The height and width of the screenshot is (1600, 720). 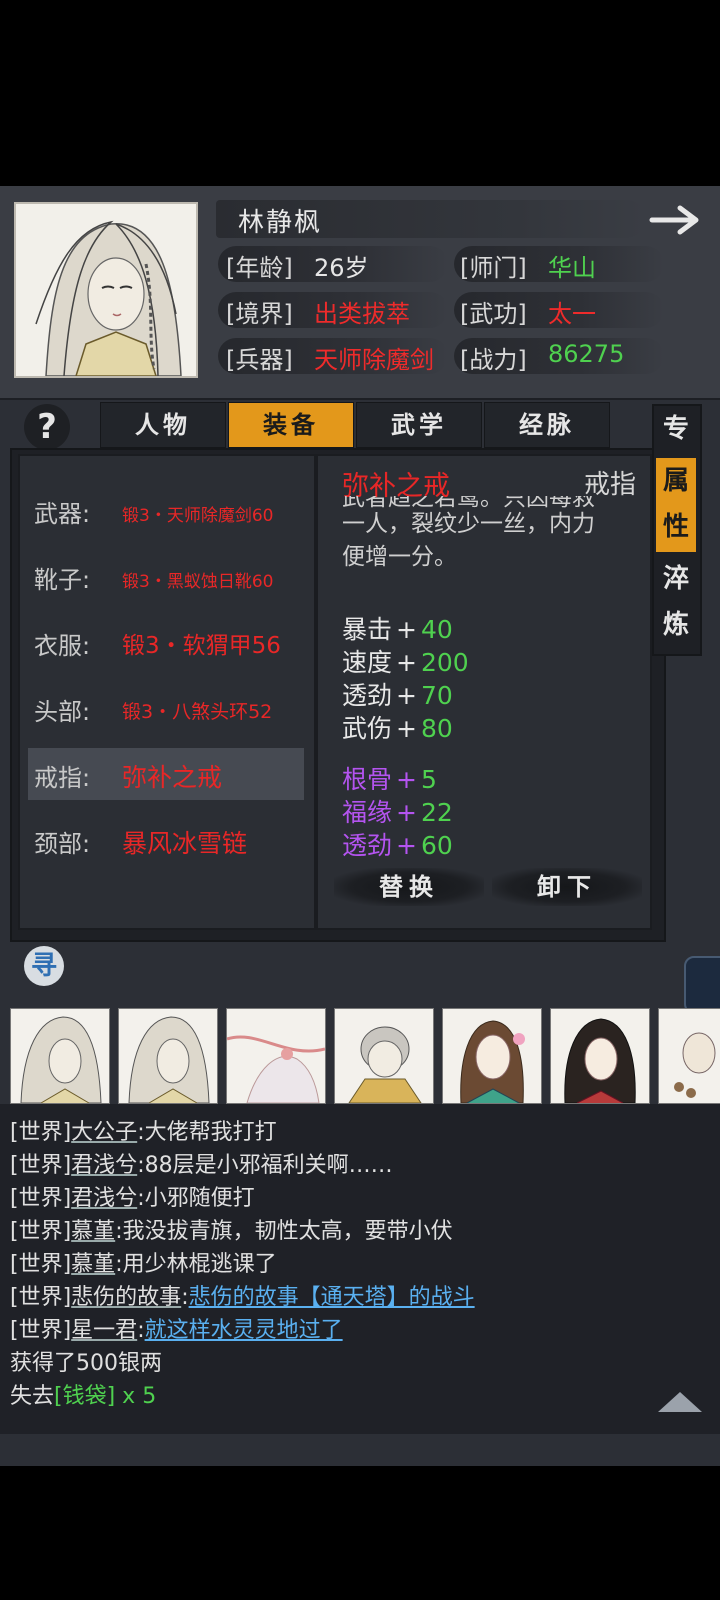 I want to click on side-tab-refine: 淬炼, so click(x=676, y=603).